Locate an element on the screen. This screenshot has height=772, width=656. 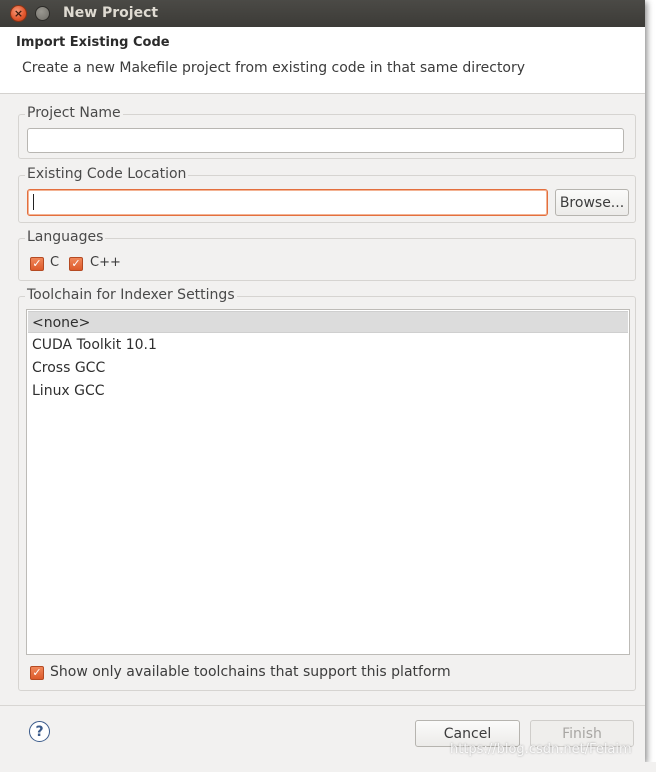
project-name-input is located at coordinates (325, 140).